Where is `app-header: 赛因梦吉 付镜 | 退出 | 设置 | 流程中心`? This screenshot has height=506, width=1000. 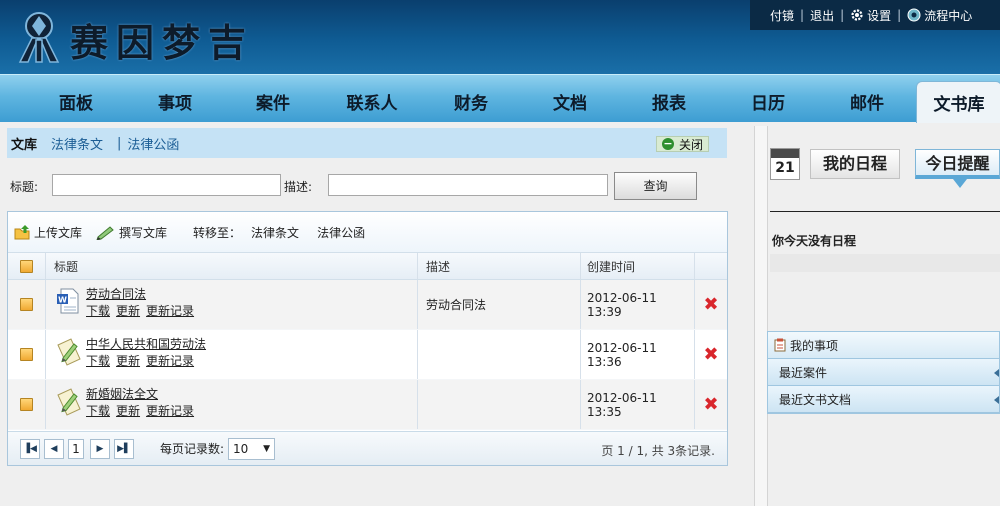
app-header: 赛因梦吉 付镜 | 退出 | 设置 | 流程中心 is located at coordinates (500, 37).